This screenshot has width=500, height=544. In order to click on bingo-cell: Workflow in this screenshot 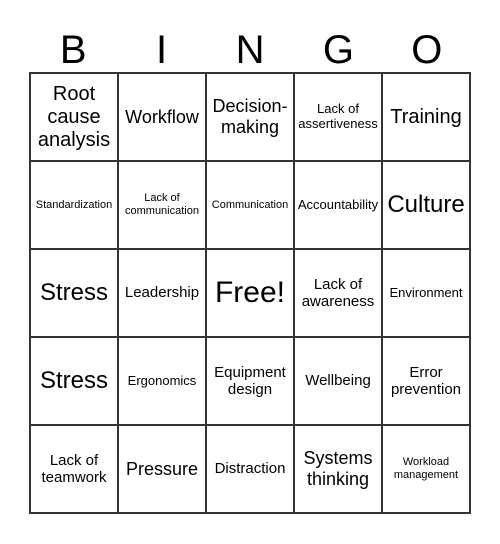, I will do `click(162, 117)`.